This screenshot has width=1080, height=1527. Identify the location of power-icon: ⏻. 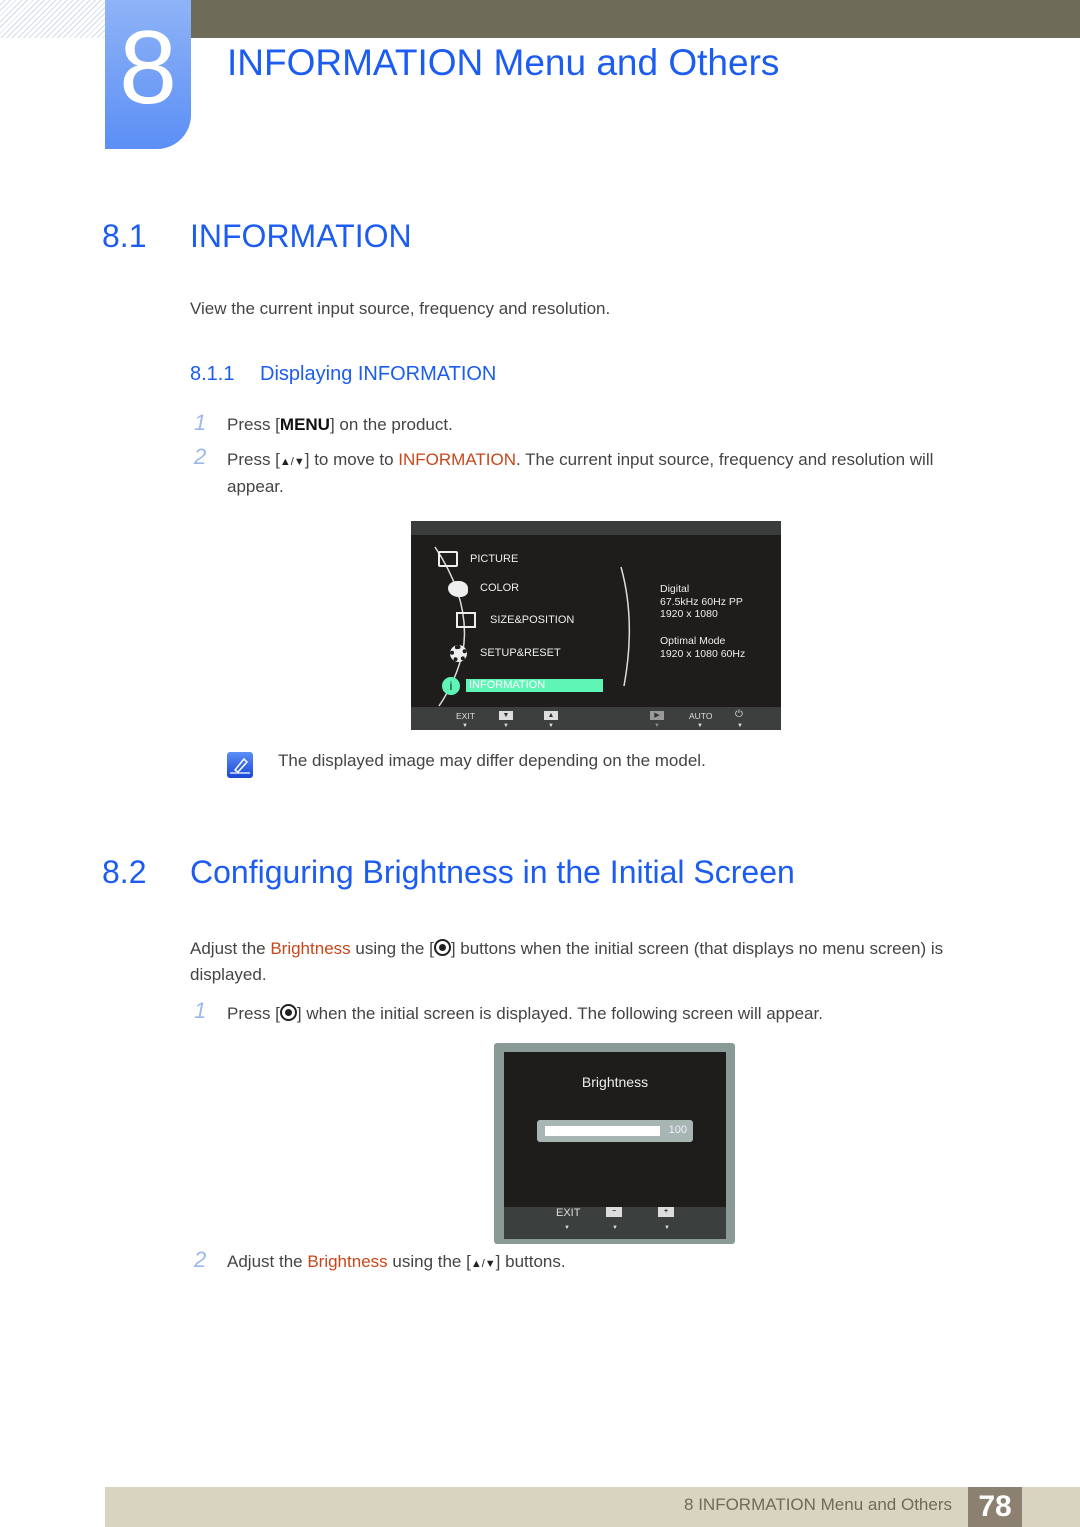
(739, 714).